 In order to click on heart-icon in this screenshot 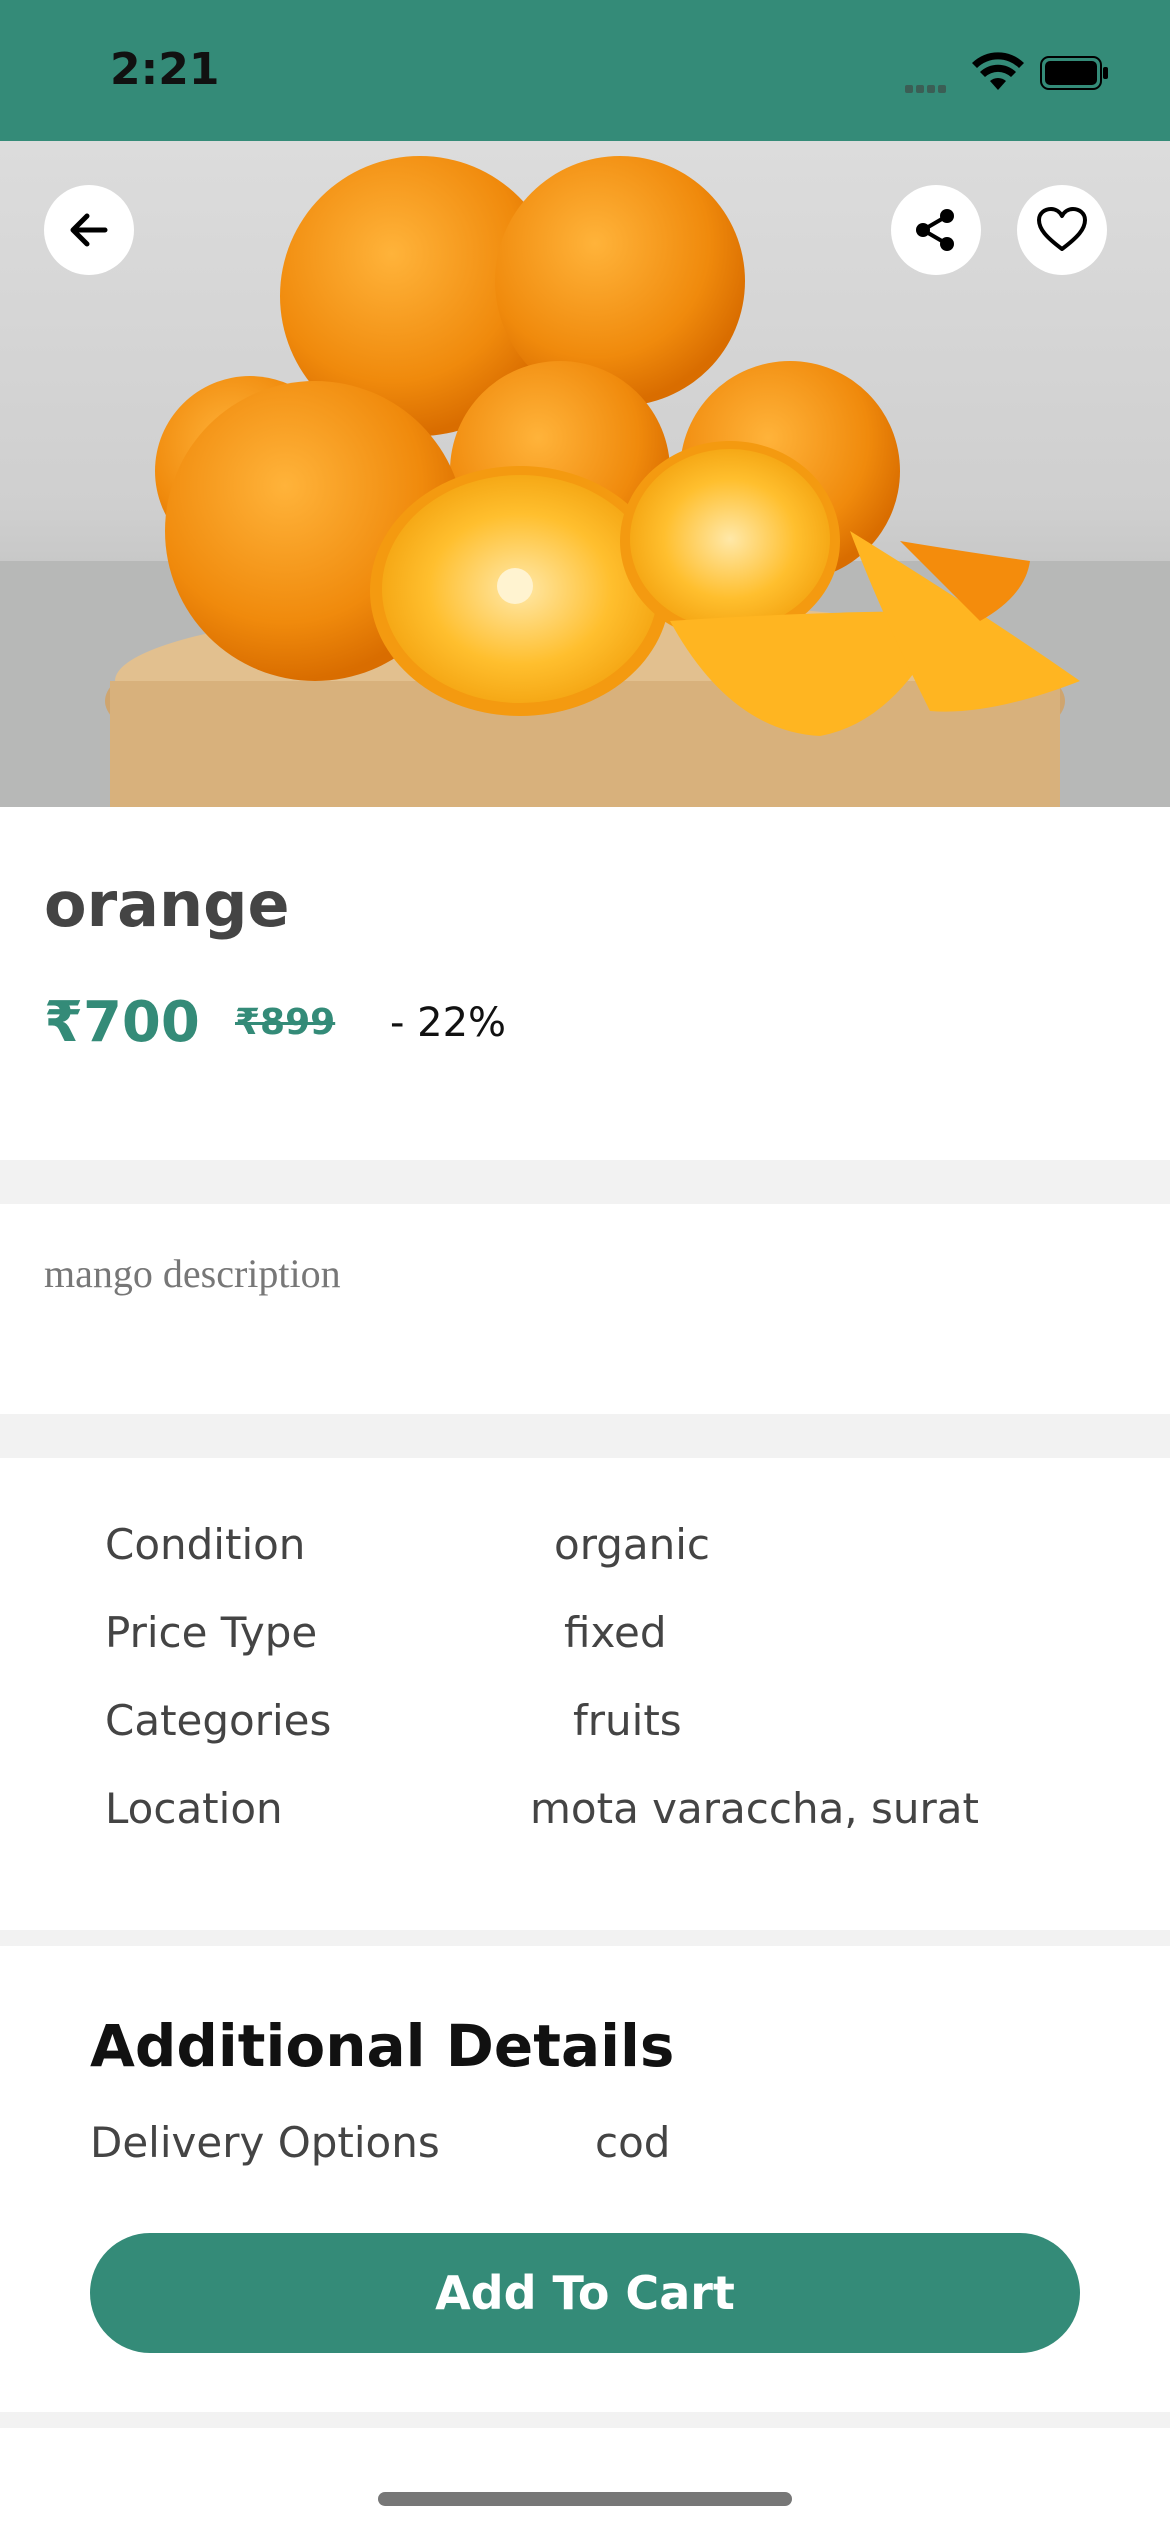, I will do `click(1062, 229)`.